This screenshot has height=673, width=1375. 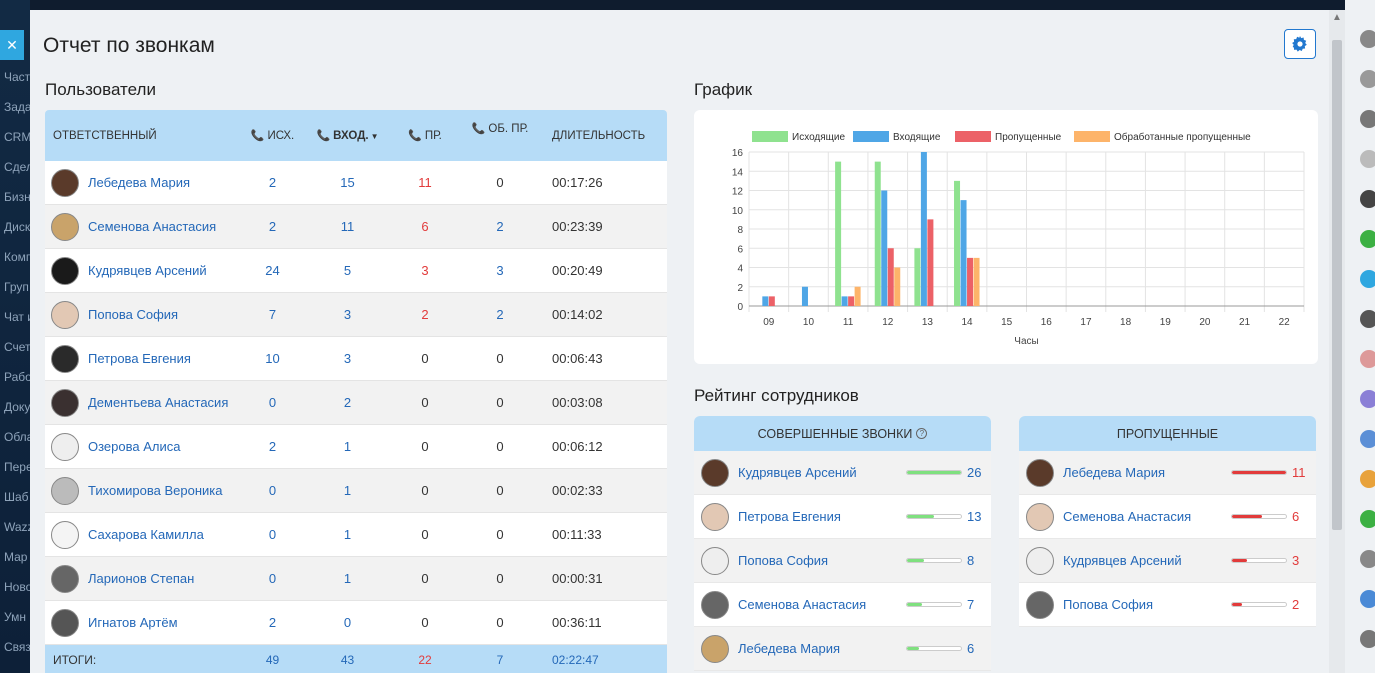 I want to click on scrollbar: ▲, so click(x=1337, y=341).